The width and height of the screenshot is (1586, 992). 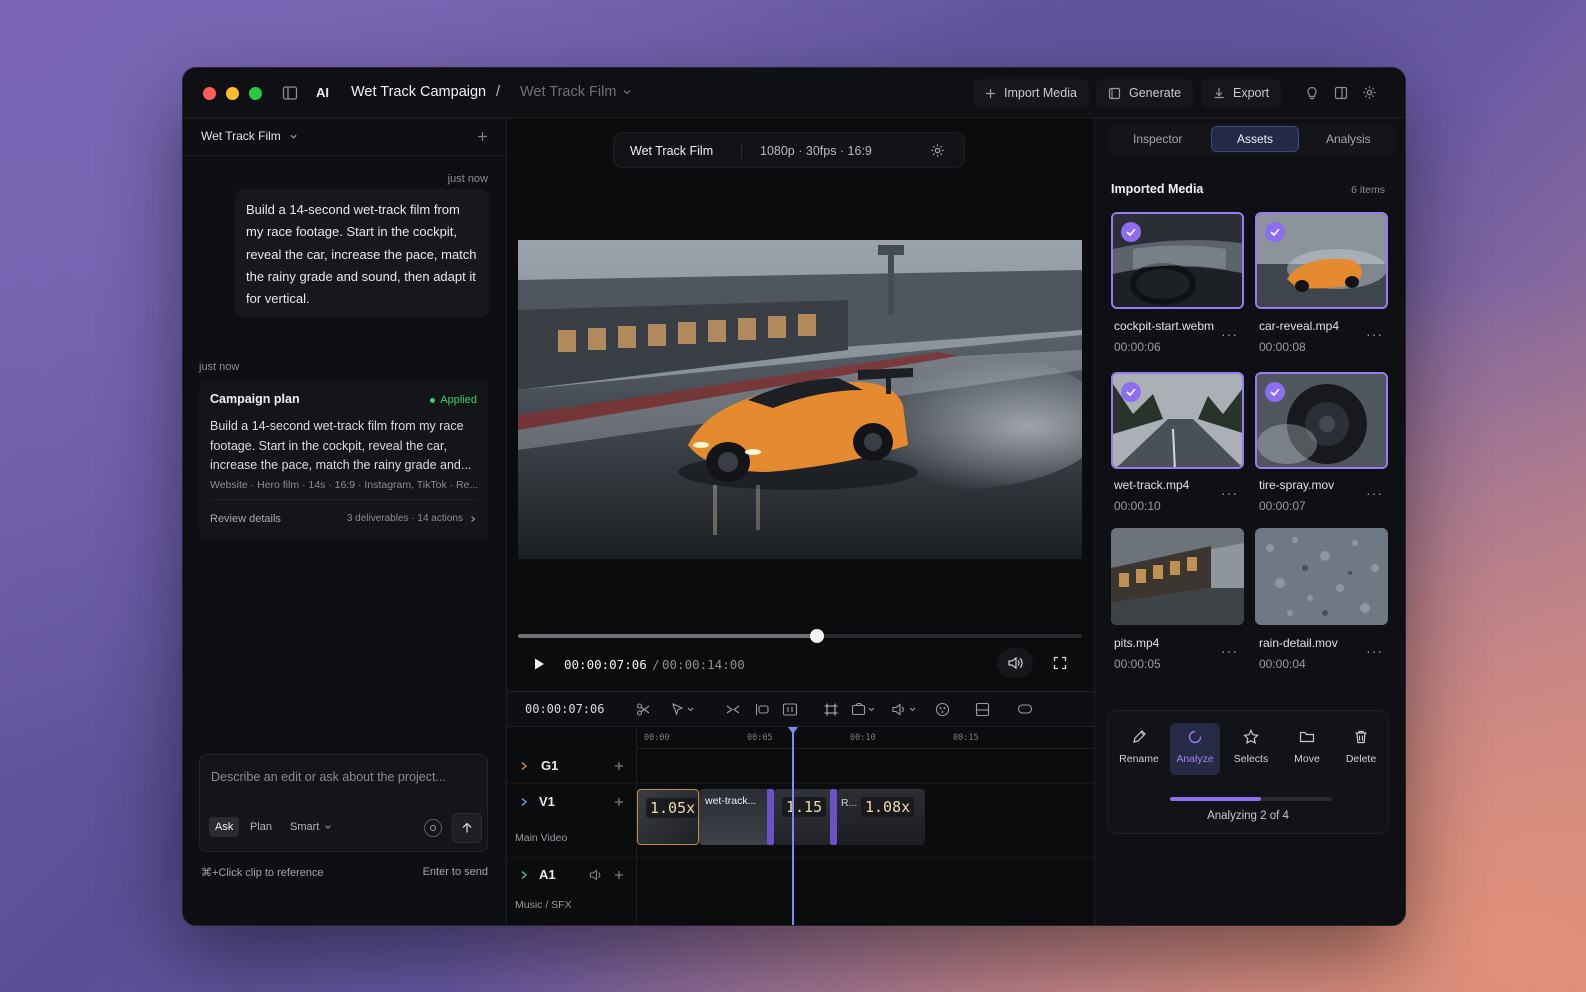 What do you see at coordinates (1348, 139) in the screenshot?
I see `tab-analysis: Analysis` at bounding box center [1348, 139].